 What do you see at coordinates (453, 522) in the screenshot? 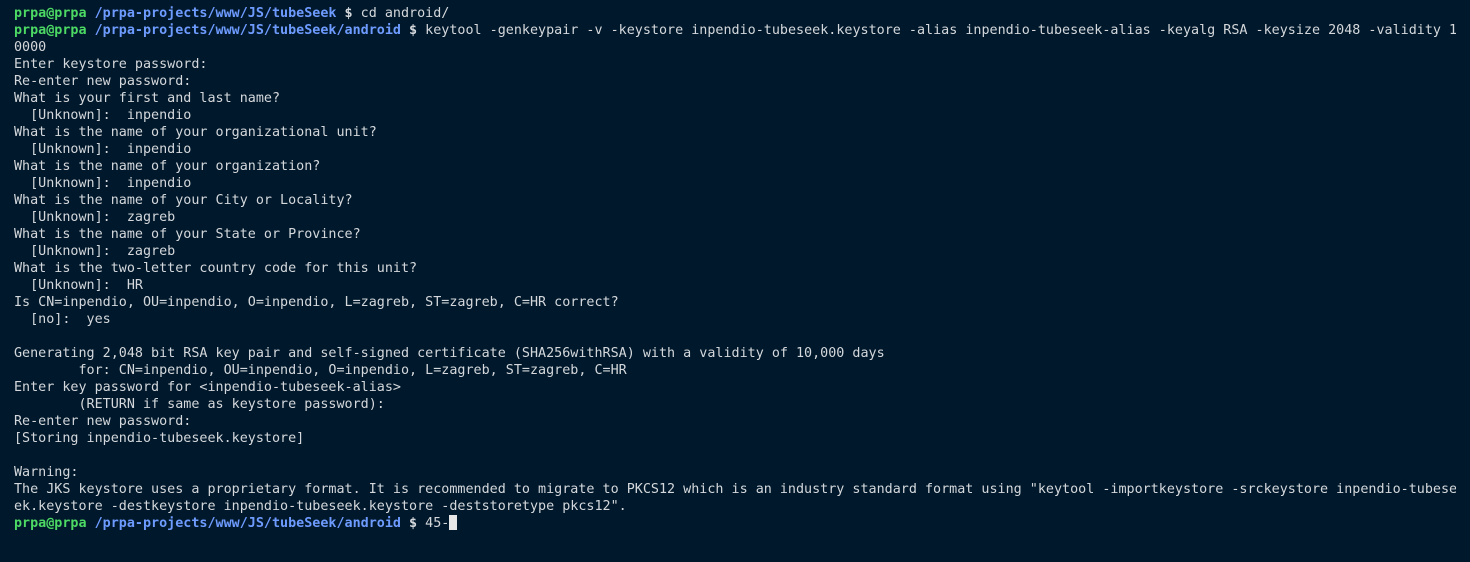
I see `text-cursor` at bounding box center [453, 522].